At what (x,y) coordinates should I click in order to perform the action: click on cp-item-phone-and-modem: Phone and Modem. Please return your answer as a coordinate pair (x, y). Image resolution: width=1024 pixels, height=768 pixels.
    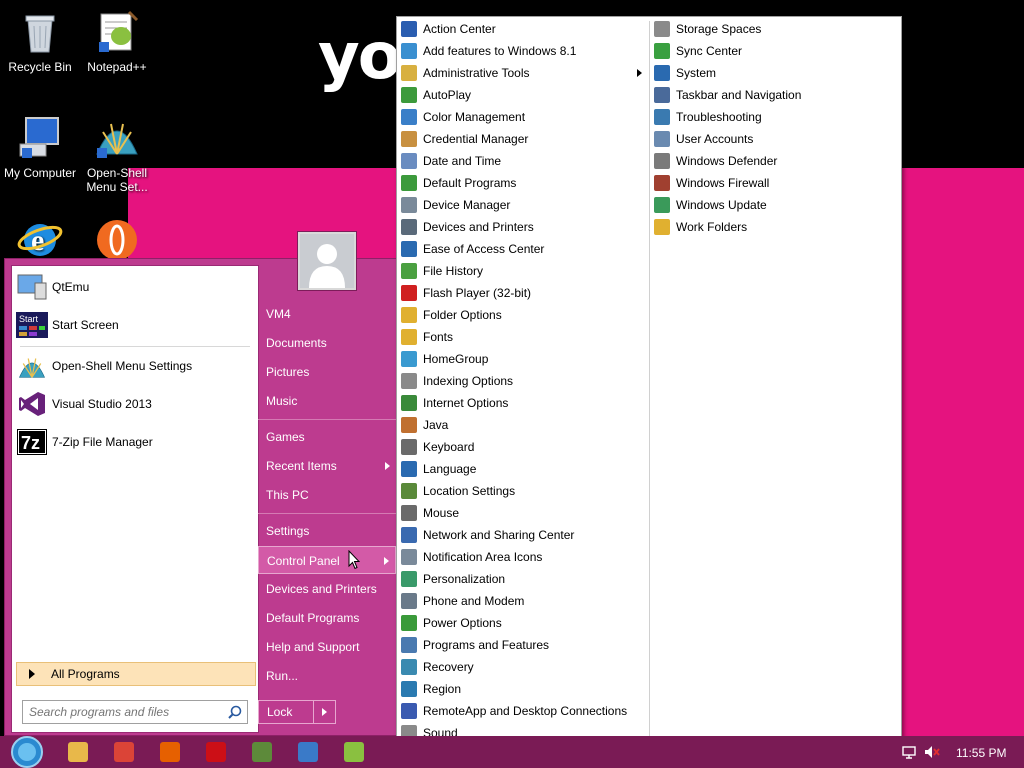
    Looking at the image, I should click on (462, 601).